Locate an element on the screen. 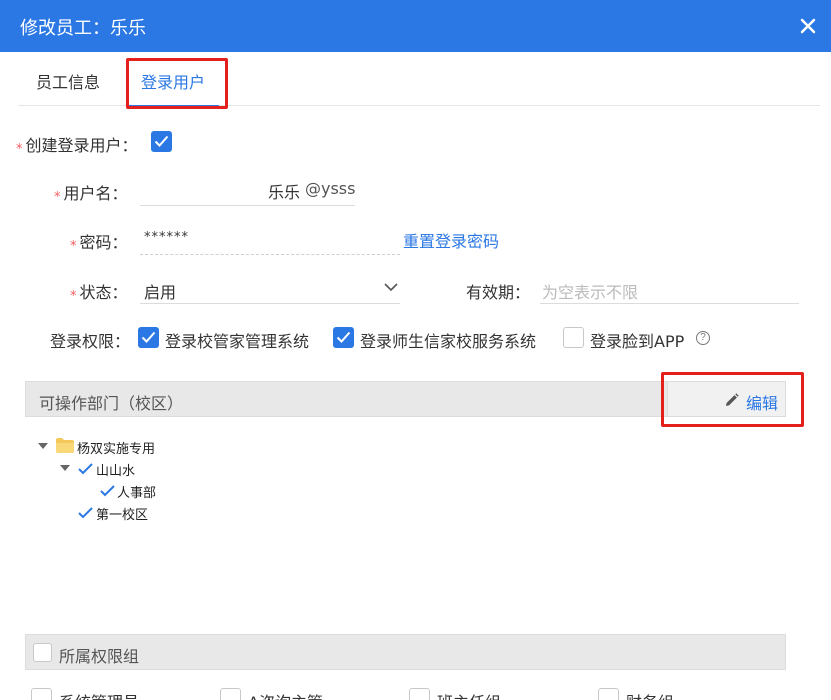 Image resolution: width=831 pixels, height=700 pixels. validity-label: 有效期： is located at coordinates (498, 292).